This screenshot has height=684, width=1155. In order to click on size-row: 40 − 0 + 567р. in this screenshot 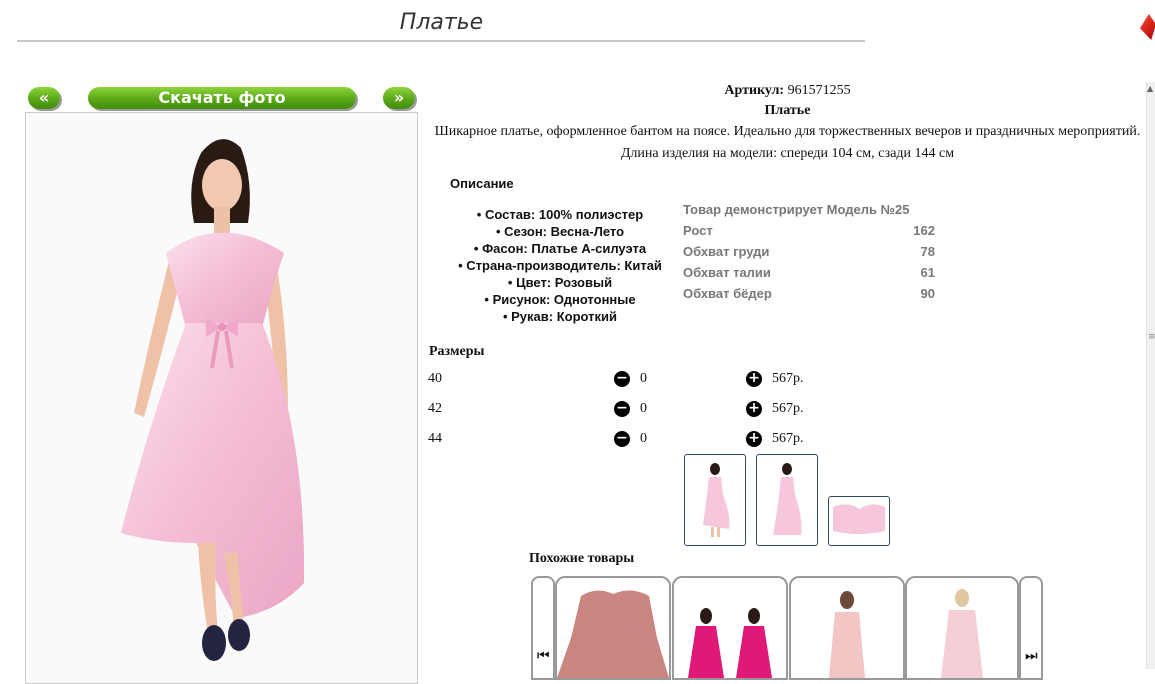, I will do `click(628, 382)`.